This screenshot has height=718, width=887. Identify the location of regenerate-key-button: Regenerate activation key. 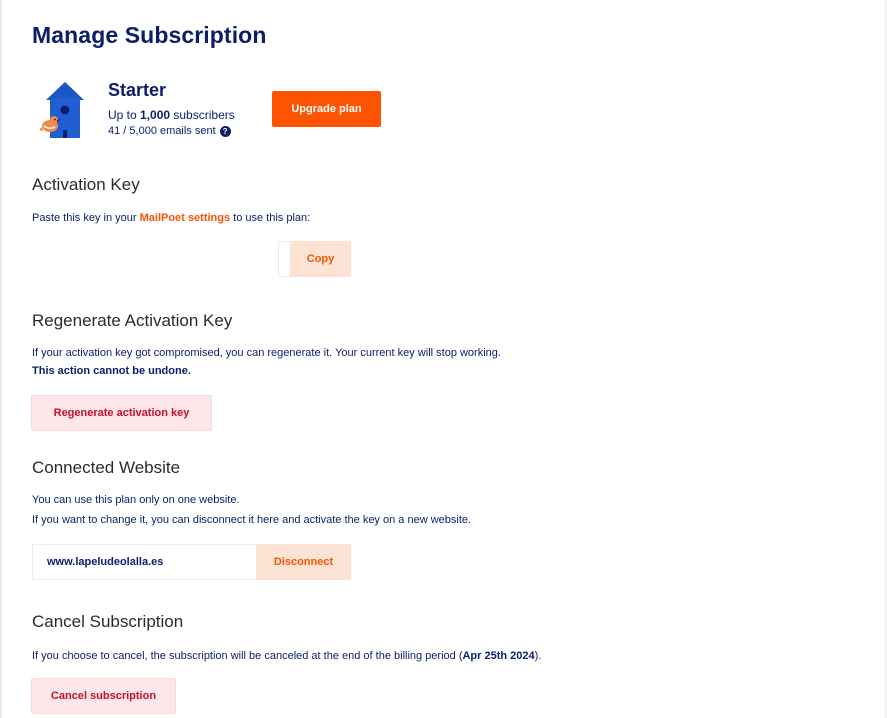
(121, 413).